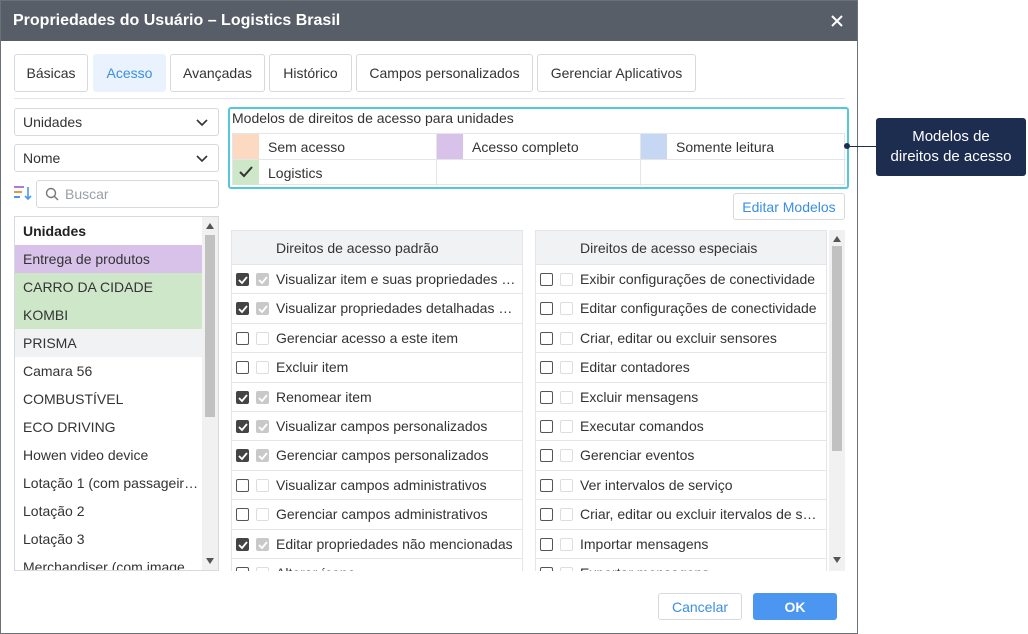  Describe the element at coordinates (539, 147) in the screenshot. I see `template-acesso-completo: Acesso completo` at that location.